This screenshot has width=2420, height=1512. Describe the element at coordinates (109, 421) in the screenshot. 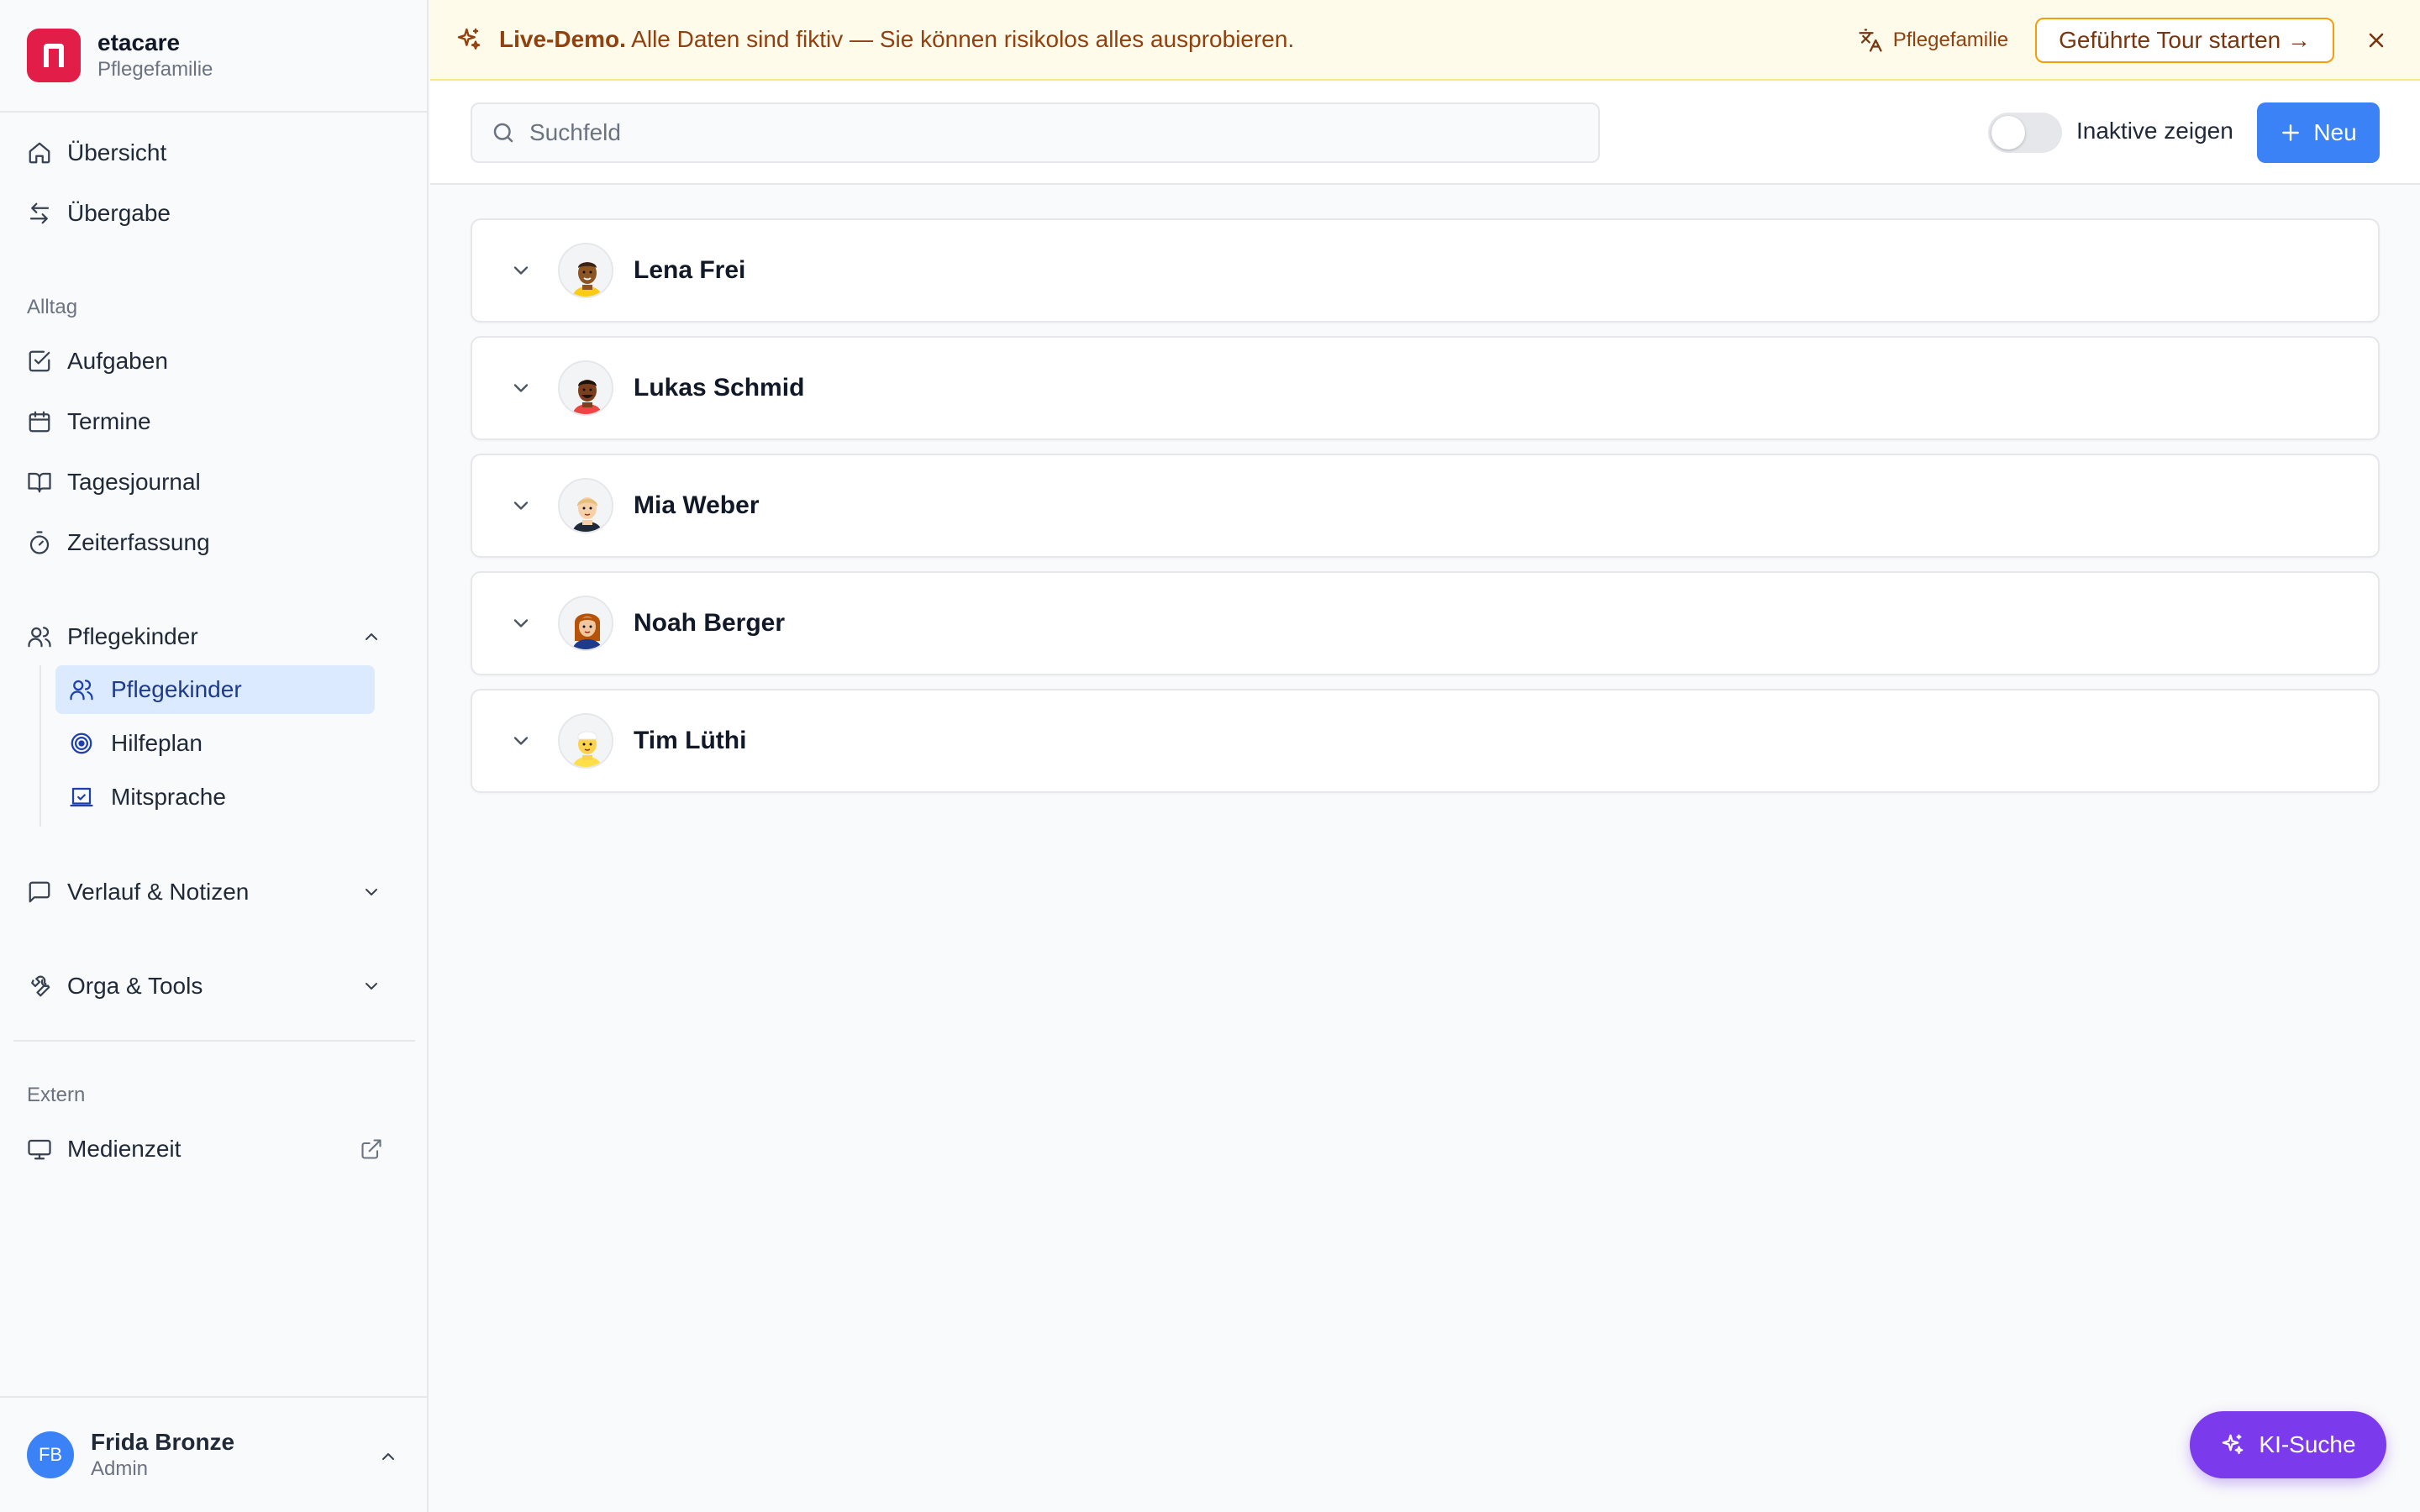

I see `nav-item-label: Termine` at that location.